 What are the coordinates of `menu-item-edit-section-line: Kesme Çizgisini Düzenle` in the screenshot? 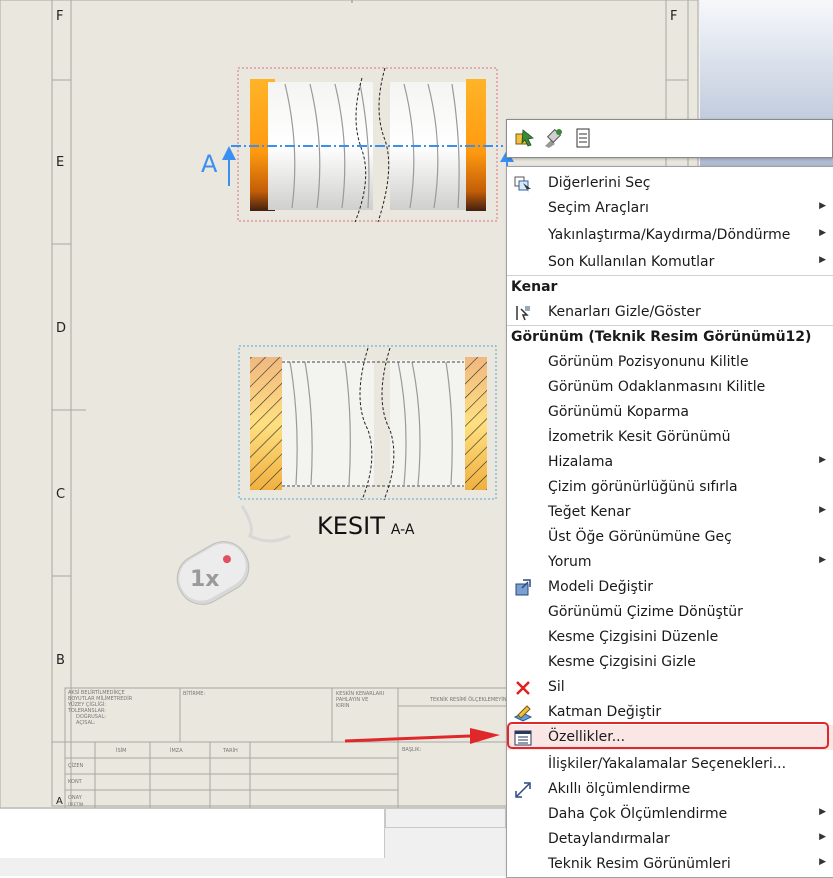 It's located at (670, 637).